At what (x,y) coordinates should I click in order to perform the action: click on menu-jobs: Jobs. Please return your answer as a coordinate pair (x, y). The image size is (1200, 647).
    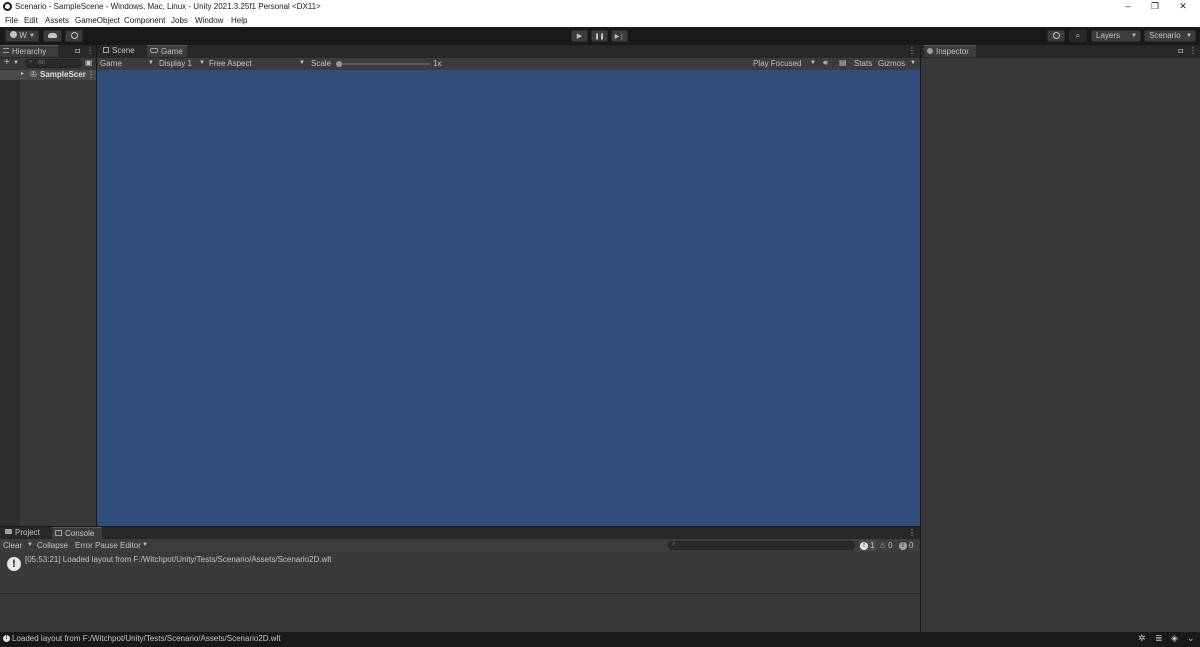
    Looking at the image, I should click on (179, 20).